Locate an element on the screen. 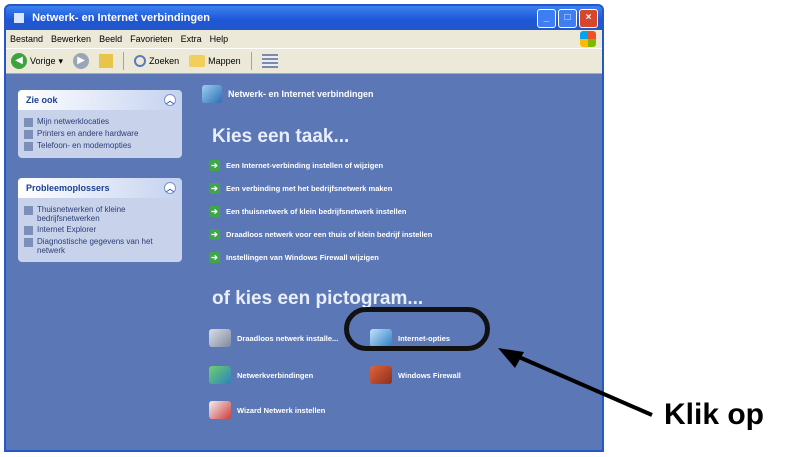 The image size is (787, 457). instruction-label: Klik op is located at coordinates (714, 414).